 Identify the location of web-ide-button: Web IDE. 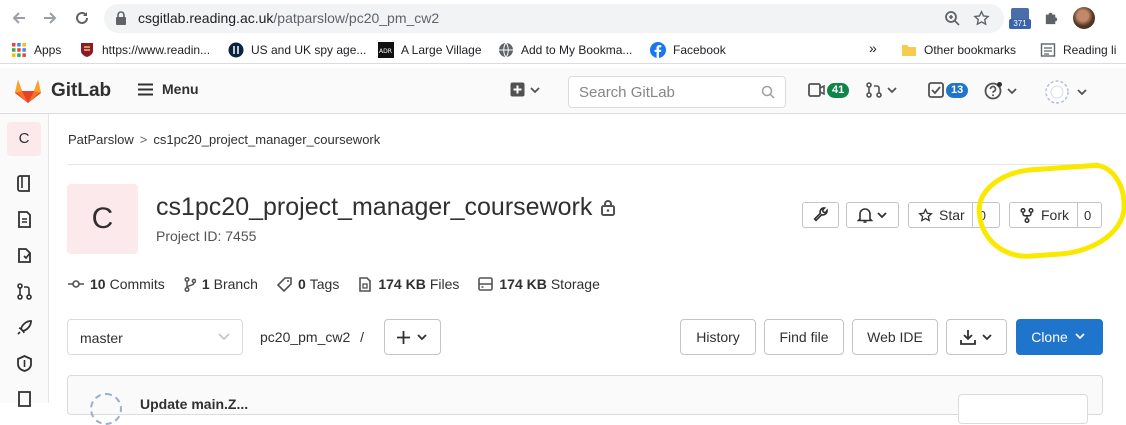
(895, 337).